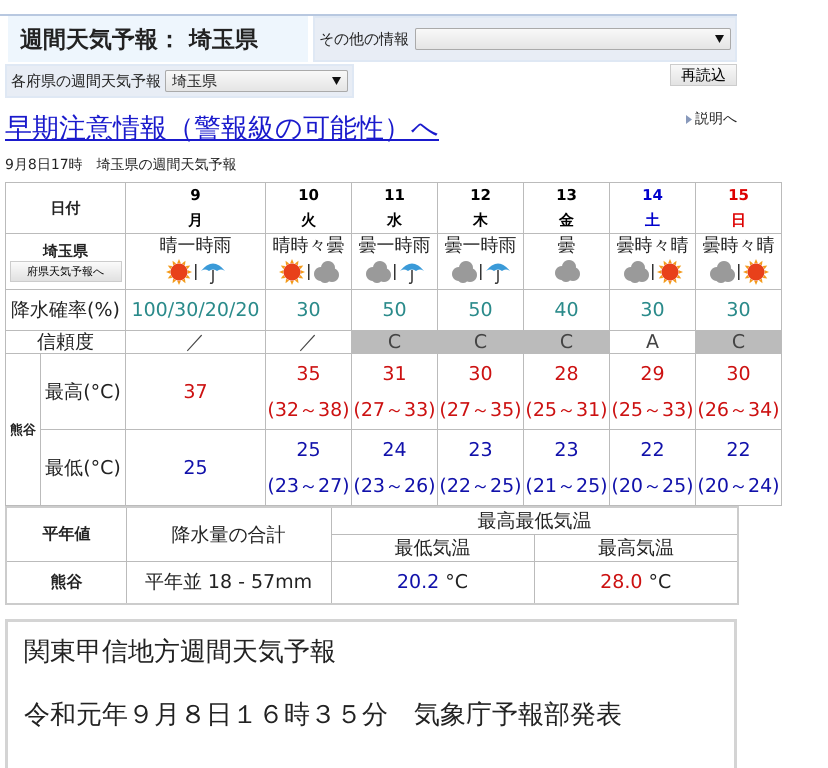 Image resolution: width=828 pixels, height=768 pixels. Describe the element at coordinates (653, 392) in the screenshot. I see `max-temp-cell: 29 (25～33)` at that location.